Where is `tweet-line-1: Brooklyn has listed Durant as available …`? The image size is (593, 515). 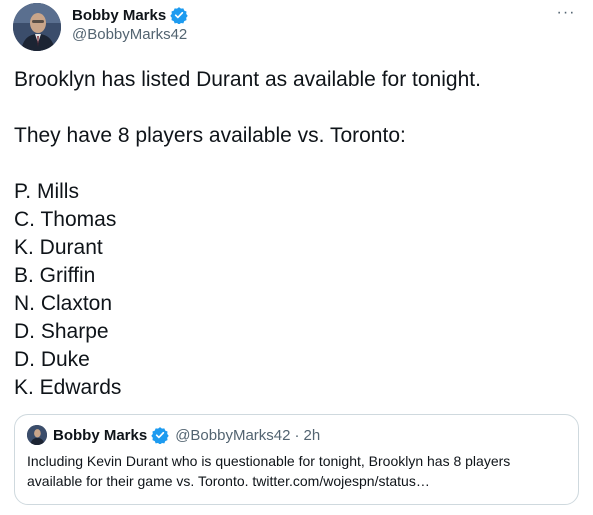 tweet-line-1: Brooklyn has listed Durant as available … is located at coordinates (247, 79).